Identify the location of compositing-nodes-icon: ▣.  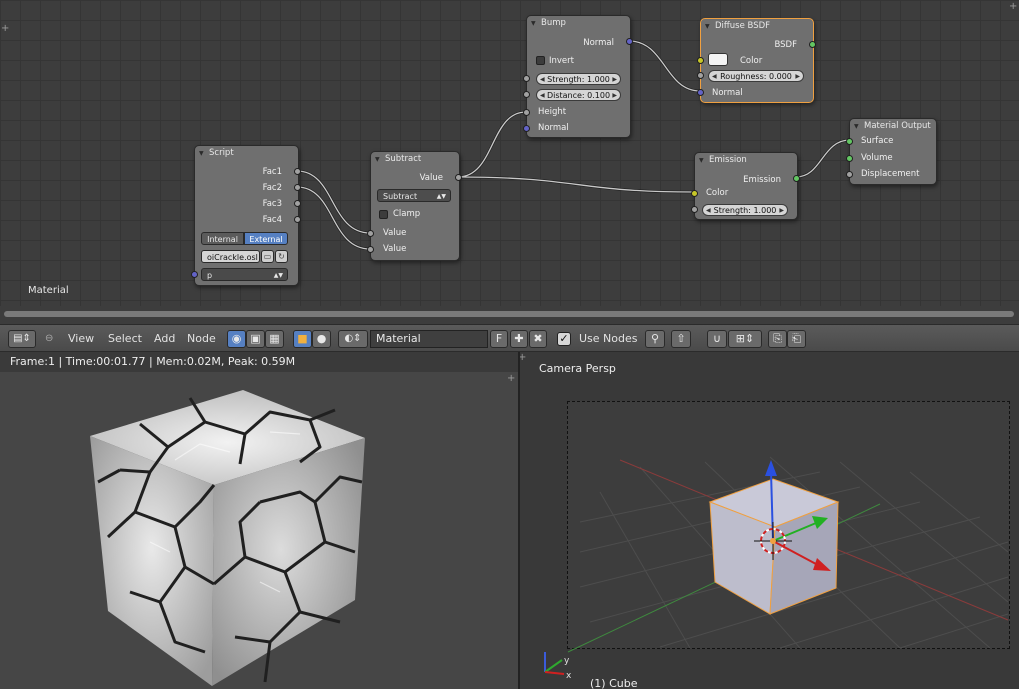
(255, 339).